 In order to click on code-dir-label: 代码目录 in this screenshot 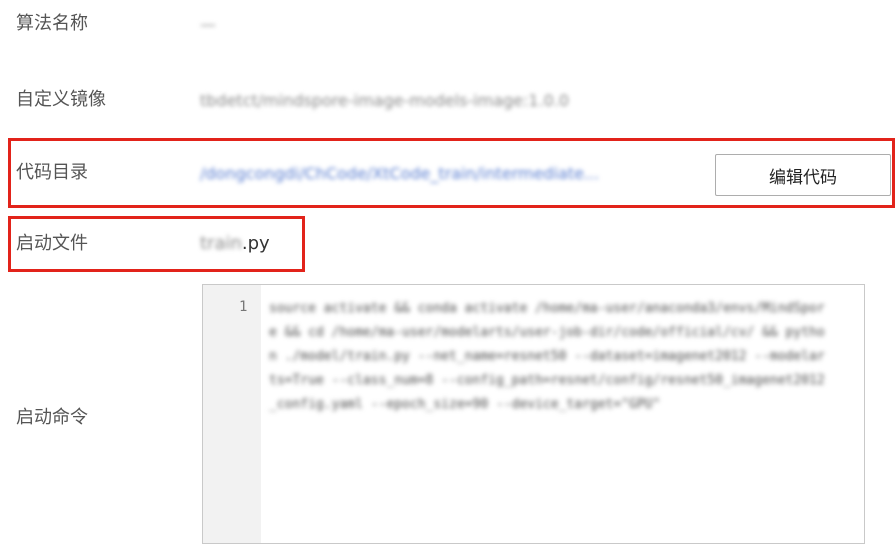, I will do `click(52, 172)`.